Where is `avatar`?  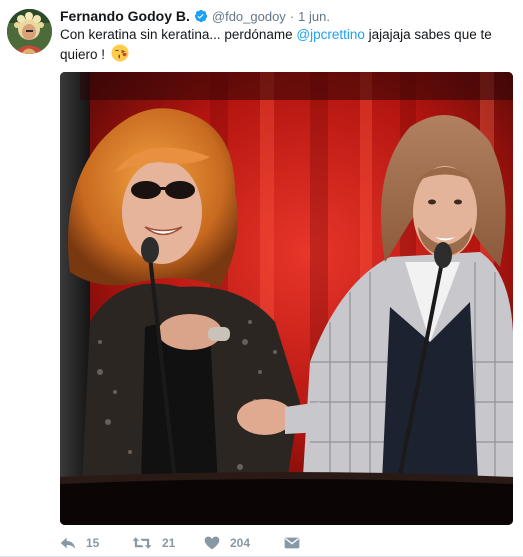 avatar is located at coordinates (29, 31).